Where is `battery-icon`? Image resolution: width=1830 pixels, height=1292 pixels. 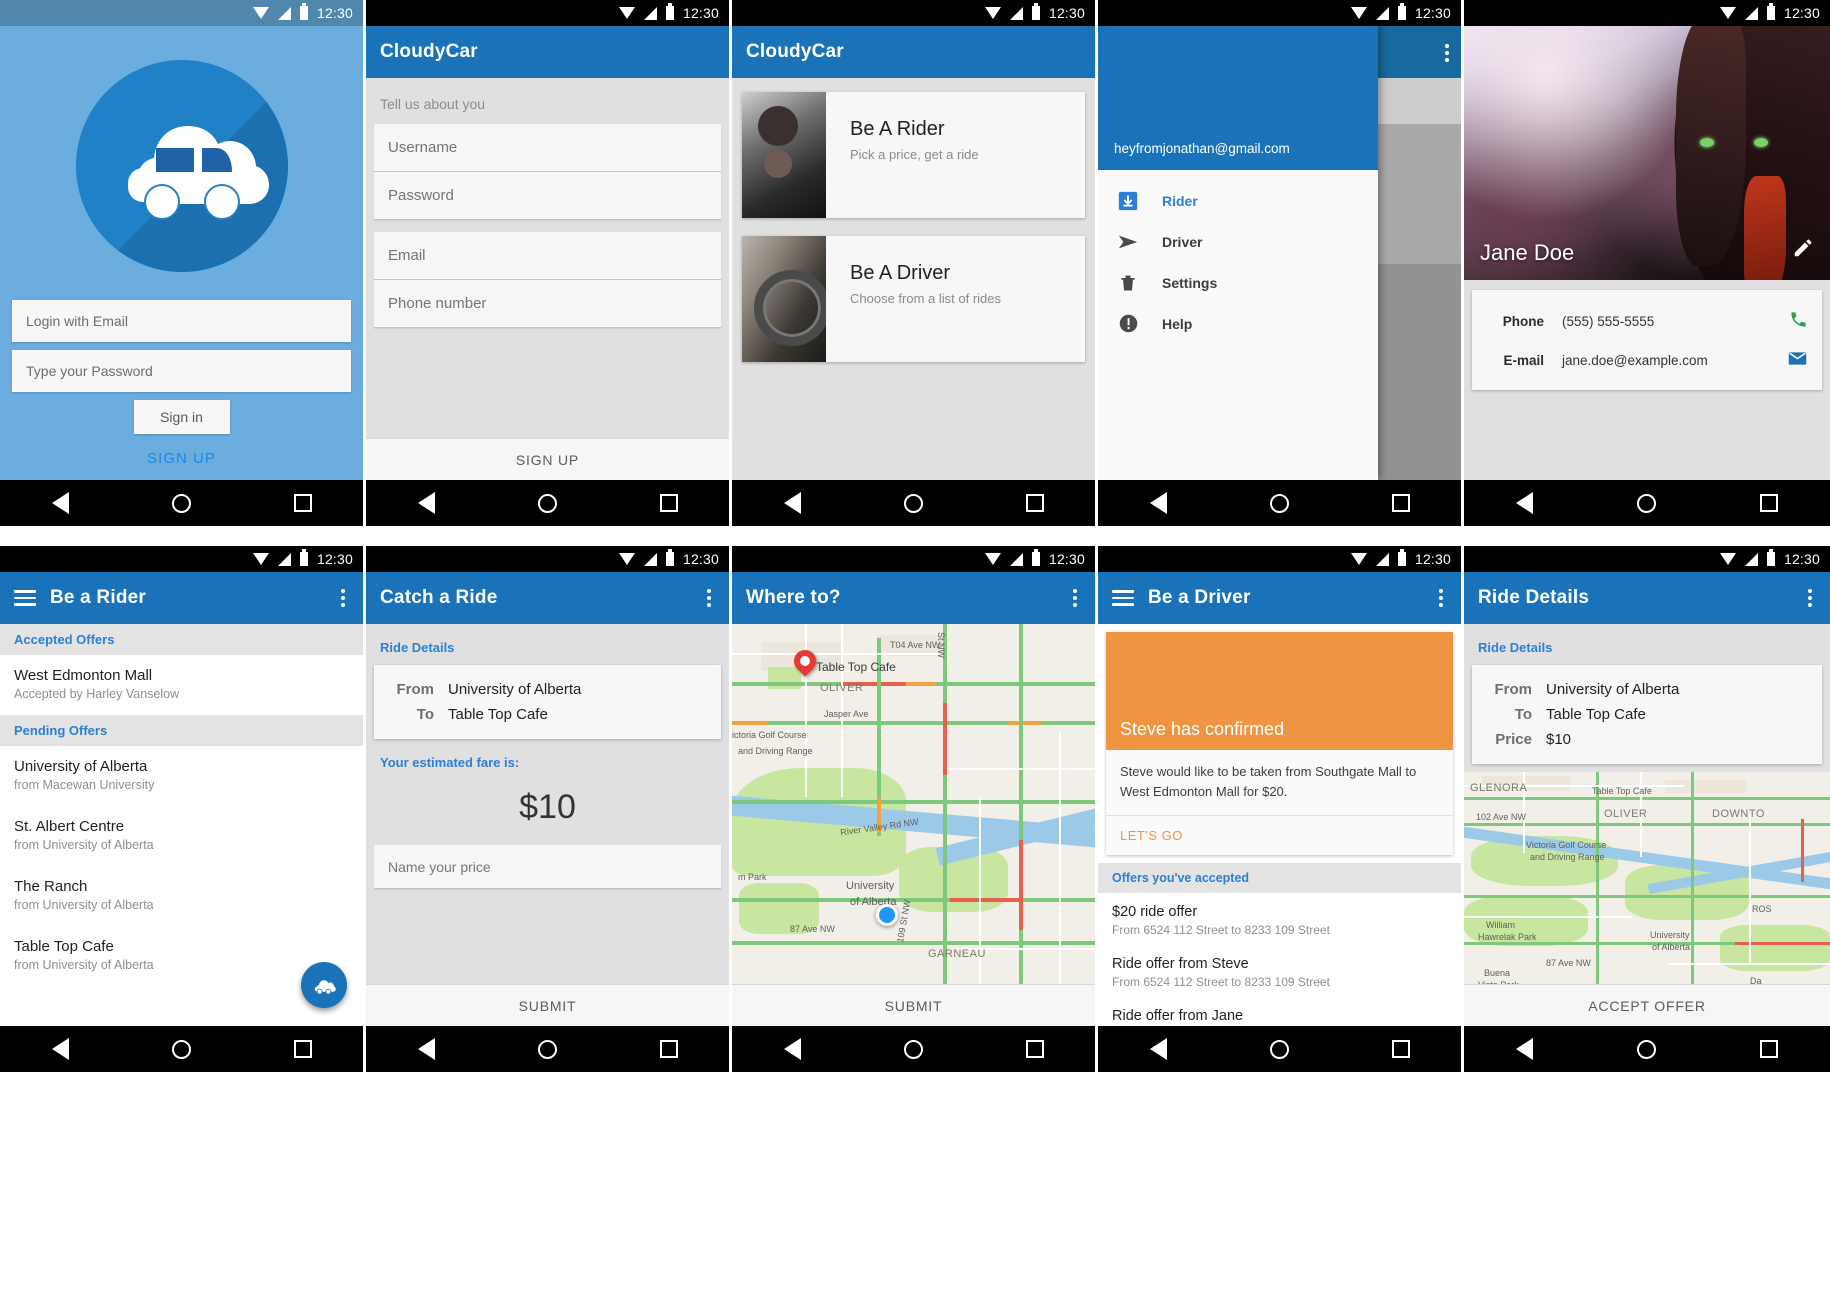
battery-icon is located at coordinates (1035, 557).